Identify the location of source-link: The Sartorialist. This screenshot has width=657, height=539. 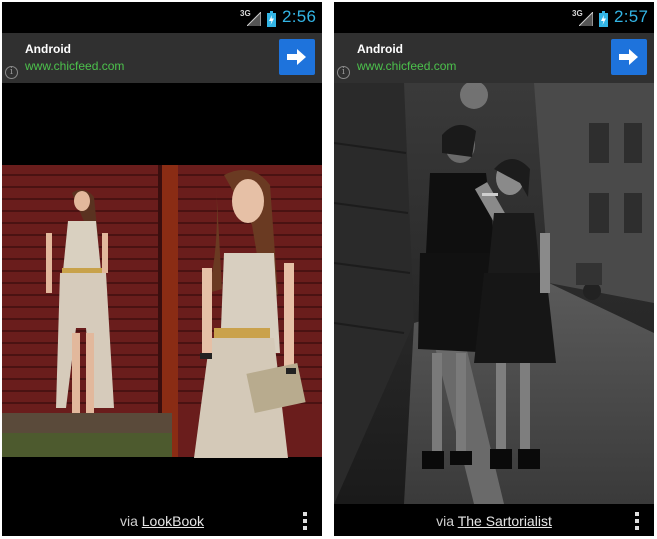
(505, 521).